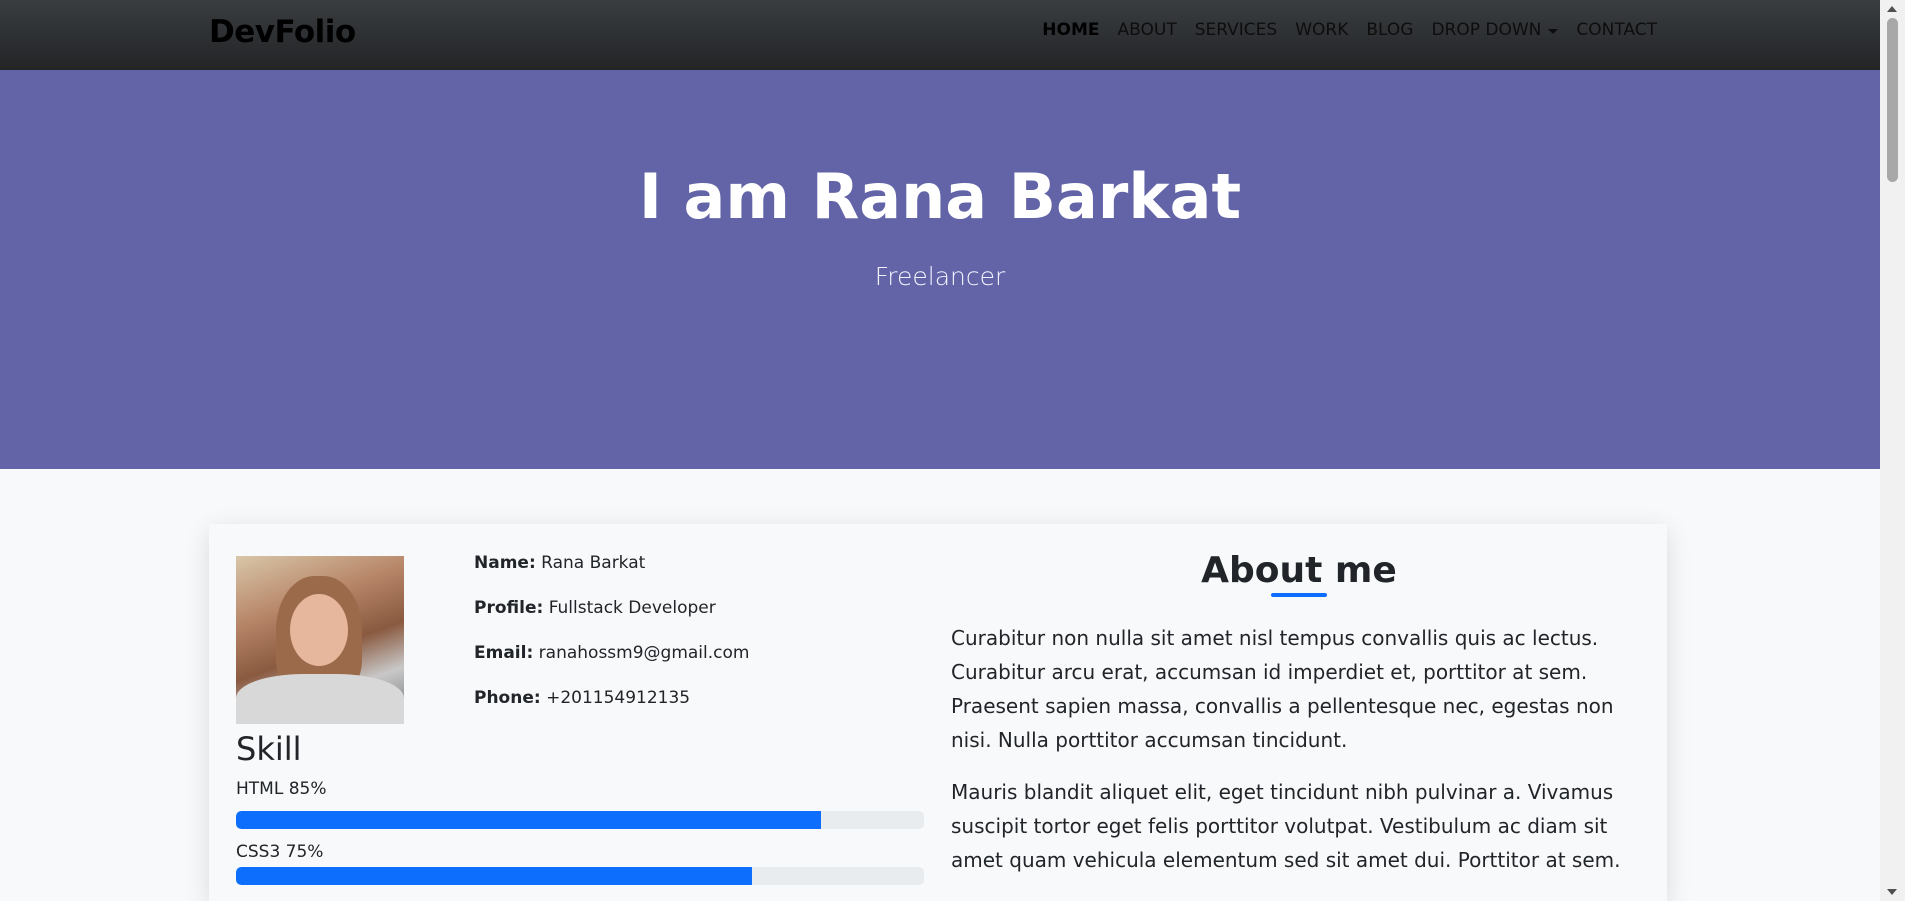 The width and height of the screenshot is (1905, 901). What do you see at coordinates (580, 804) in the screenshot?
I see `skill-html: HTML 85%` at bounding box center [580, 804].